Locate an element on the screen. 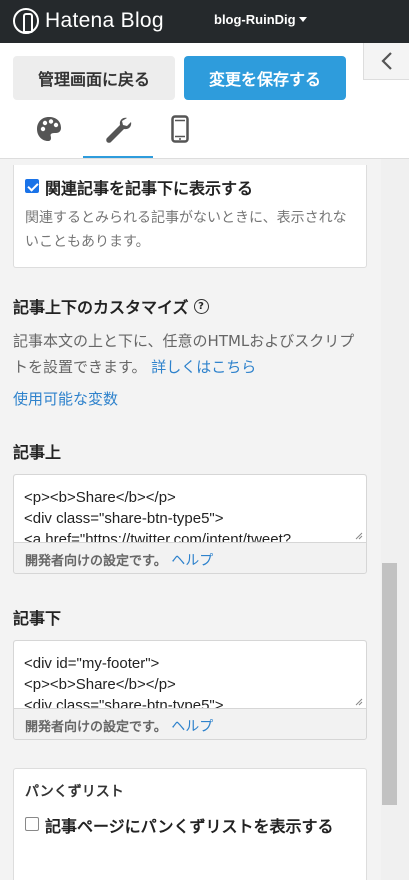  related-articles-description: 関連するとみられる記事がないときに、表示されないこともあります。 is located at coordinates (186, 230).